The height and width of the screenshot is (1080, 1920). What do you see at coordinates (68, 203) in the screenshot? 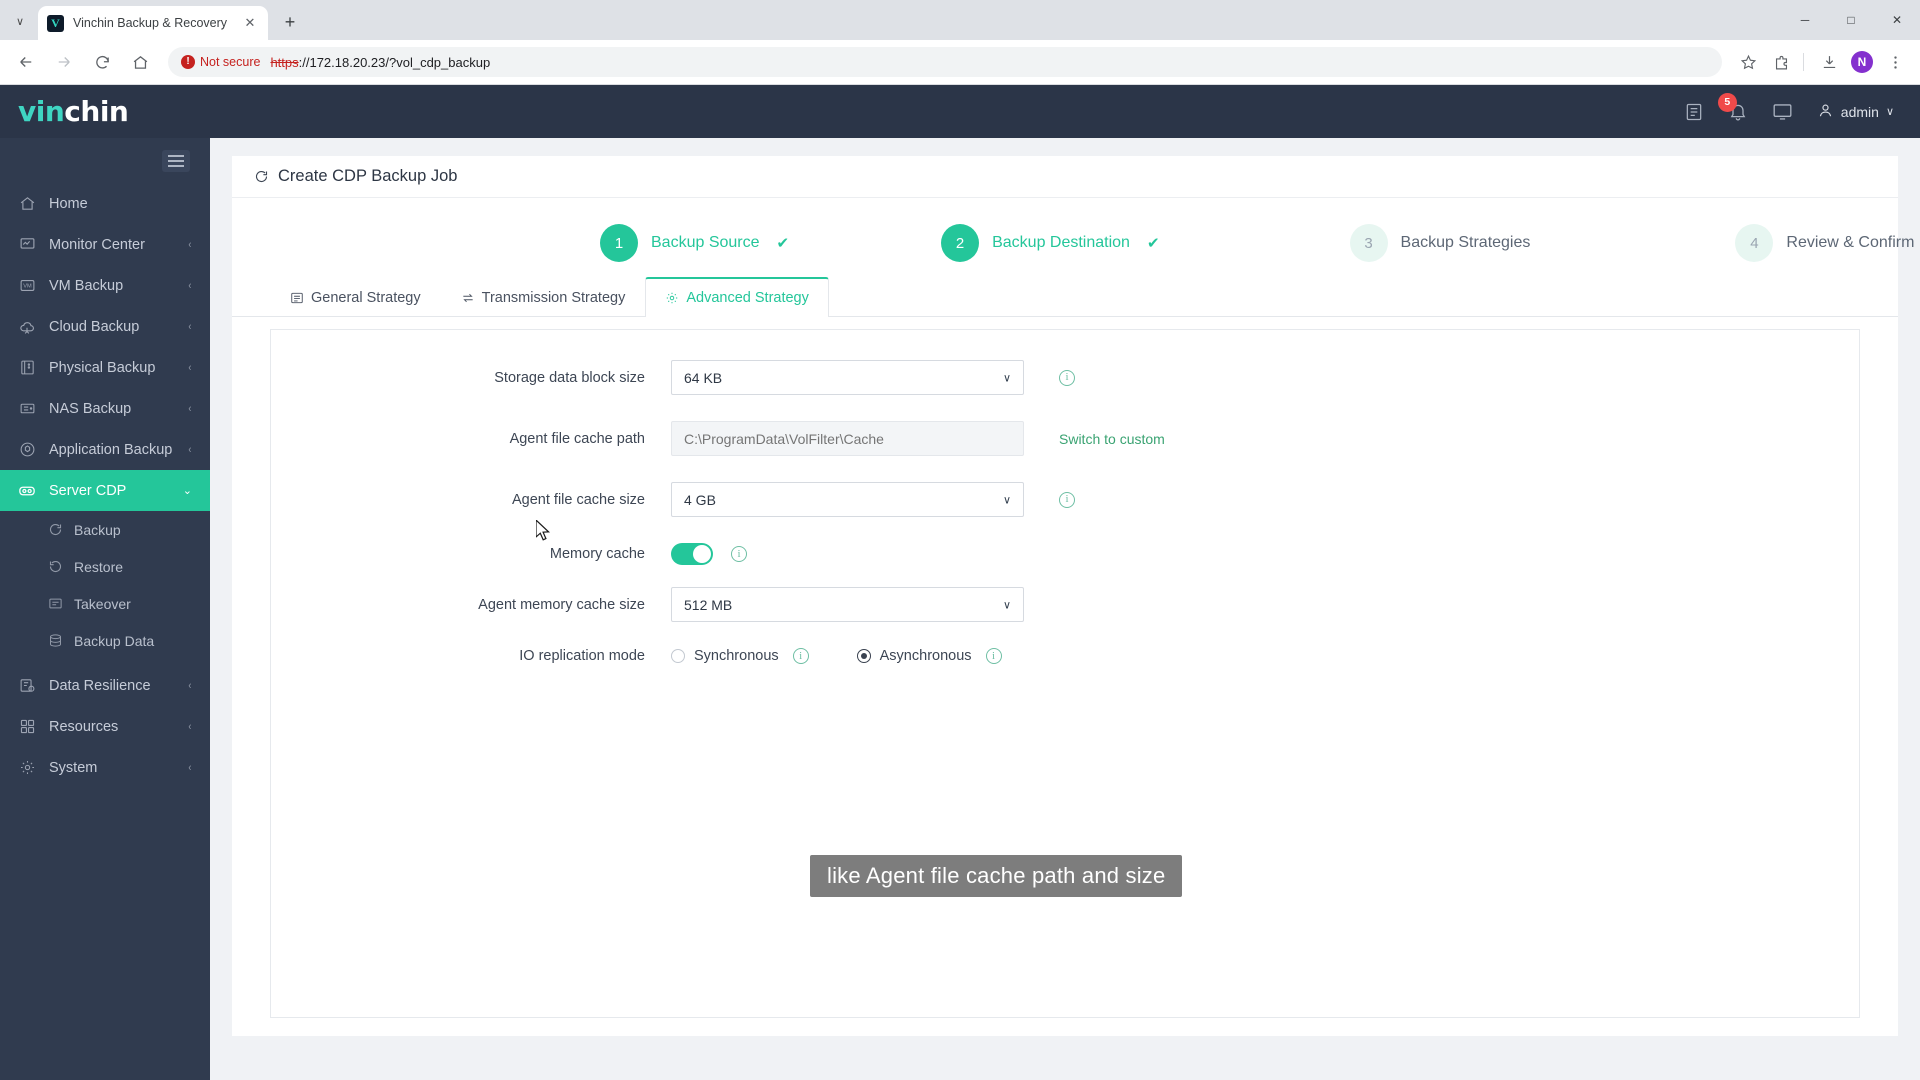
I see `sidebar-item-label: Home` at bounding box center [68, 203].